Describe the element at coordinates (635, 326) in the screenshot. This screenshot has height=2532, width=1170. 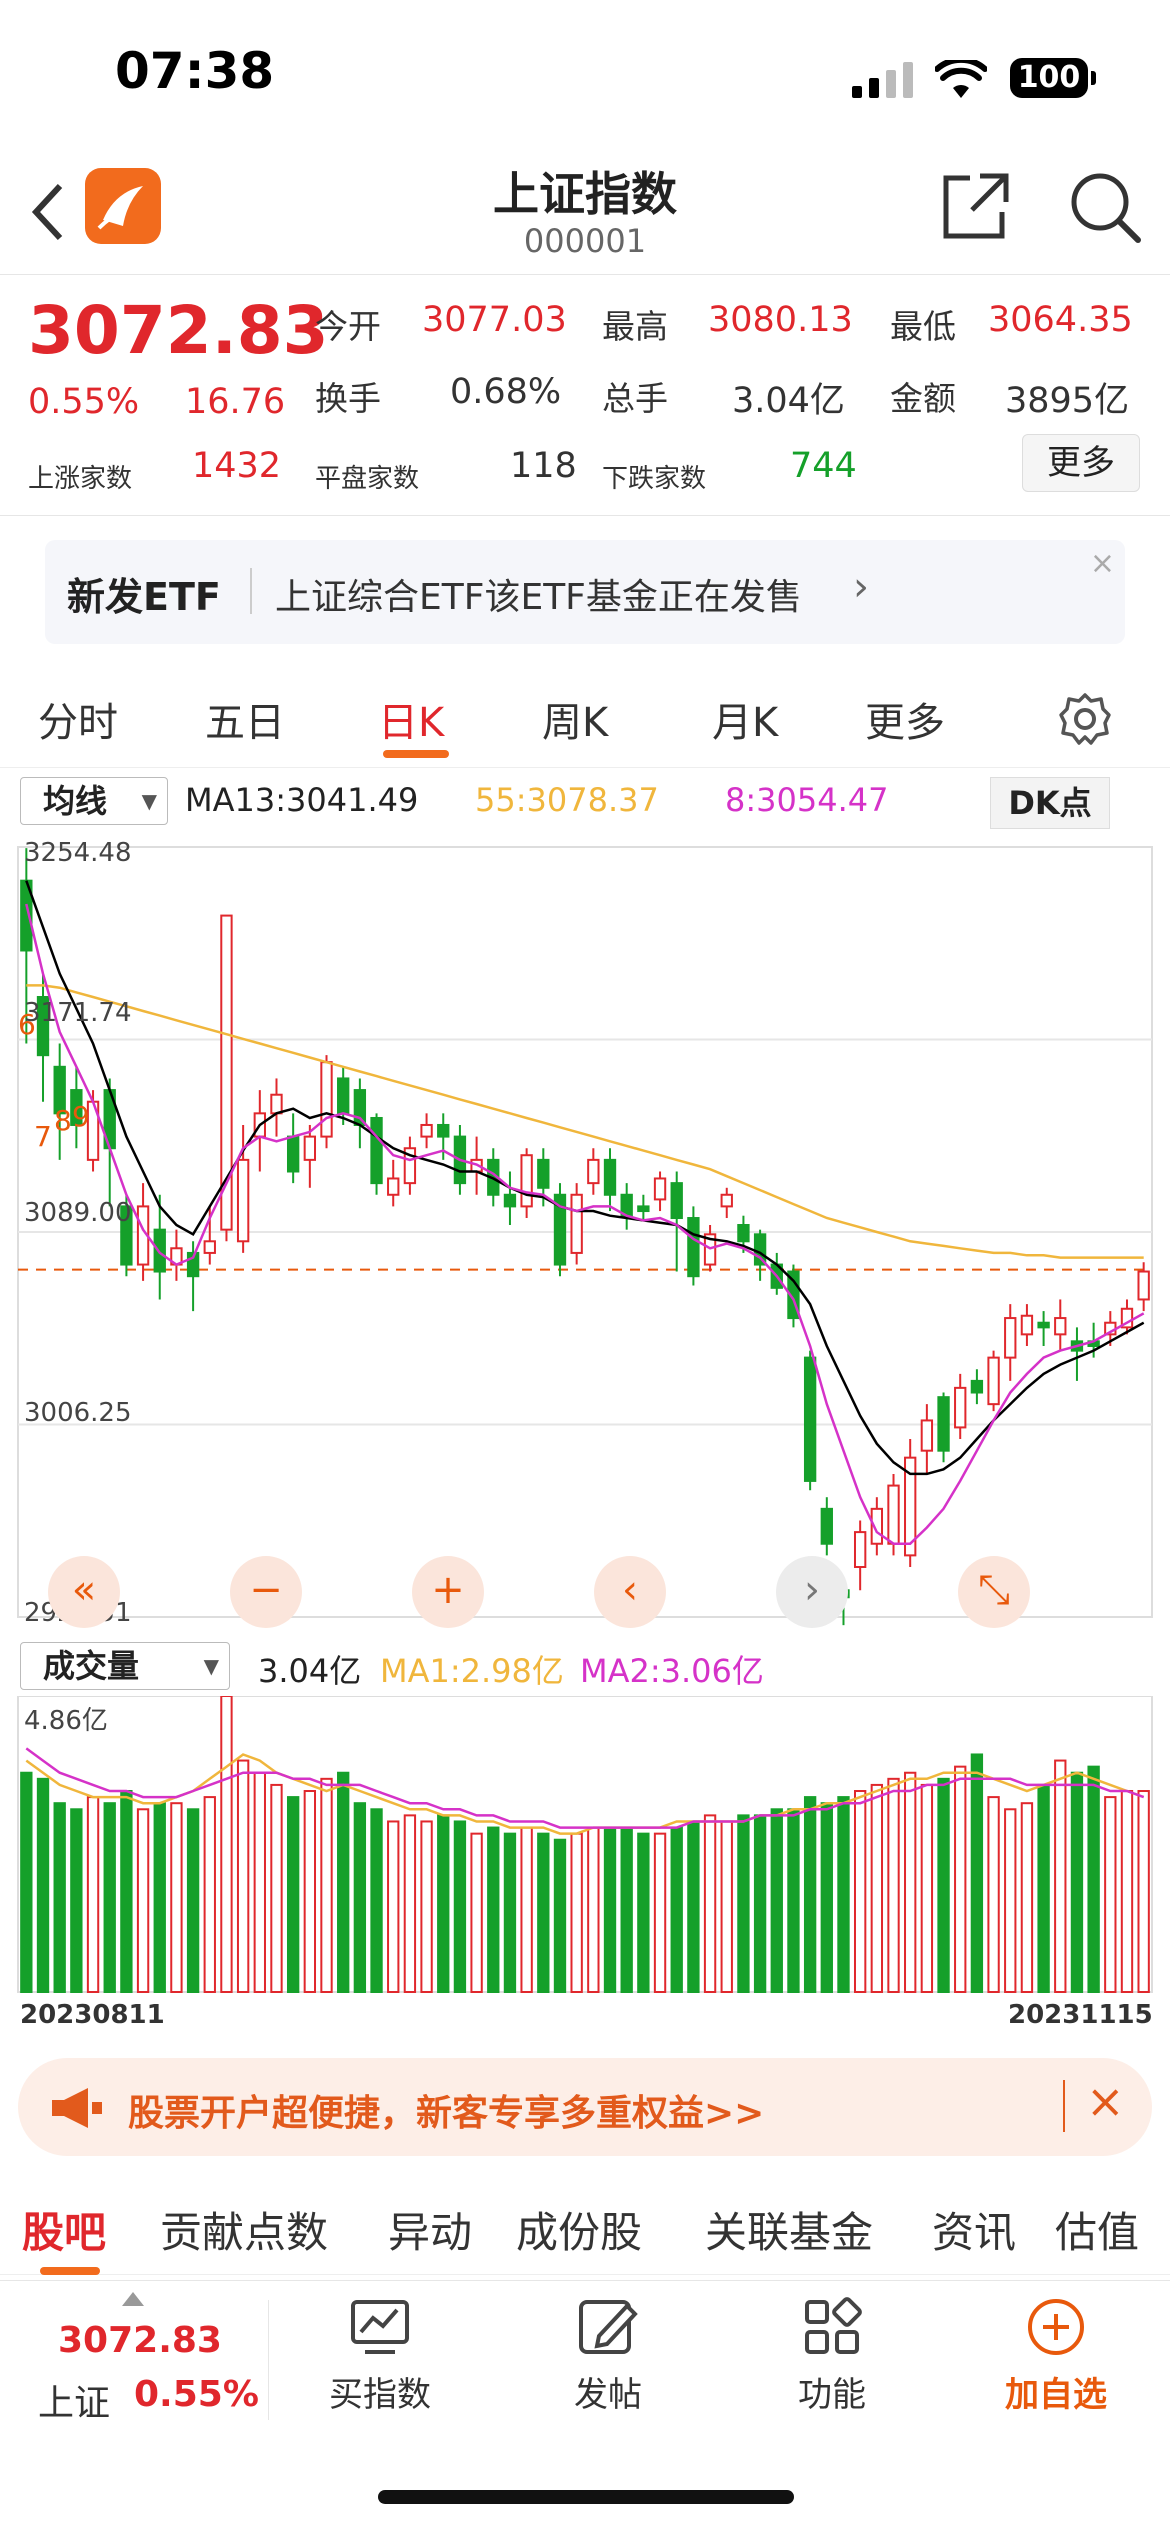
I see `high-label: 最高` at that location.